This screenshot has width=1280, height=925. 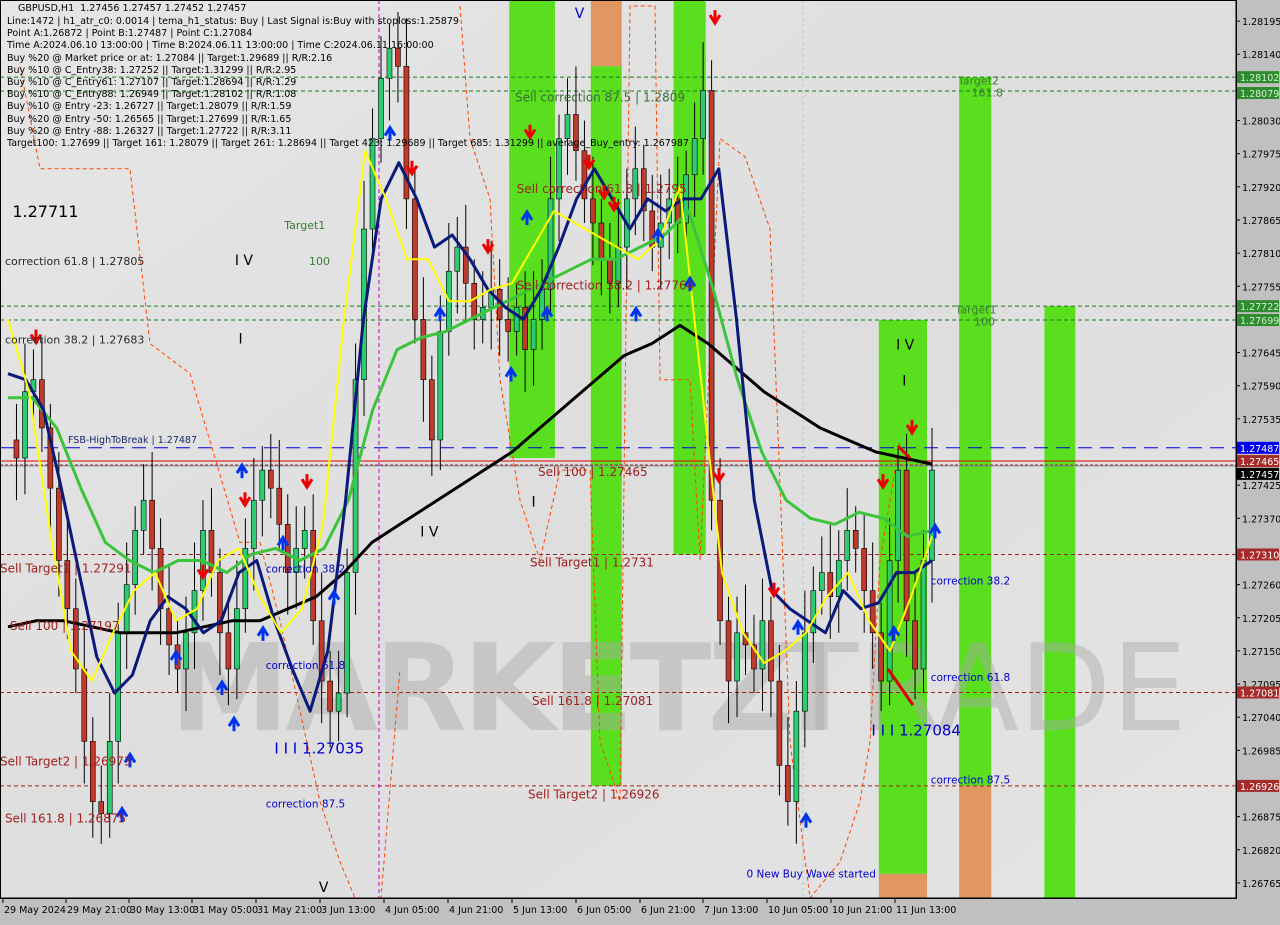 I want to click on price-tag-label: 1.26926, so click(x=1259, y=787).